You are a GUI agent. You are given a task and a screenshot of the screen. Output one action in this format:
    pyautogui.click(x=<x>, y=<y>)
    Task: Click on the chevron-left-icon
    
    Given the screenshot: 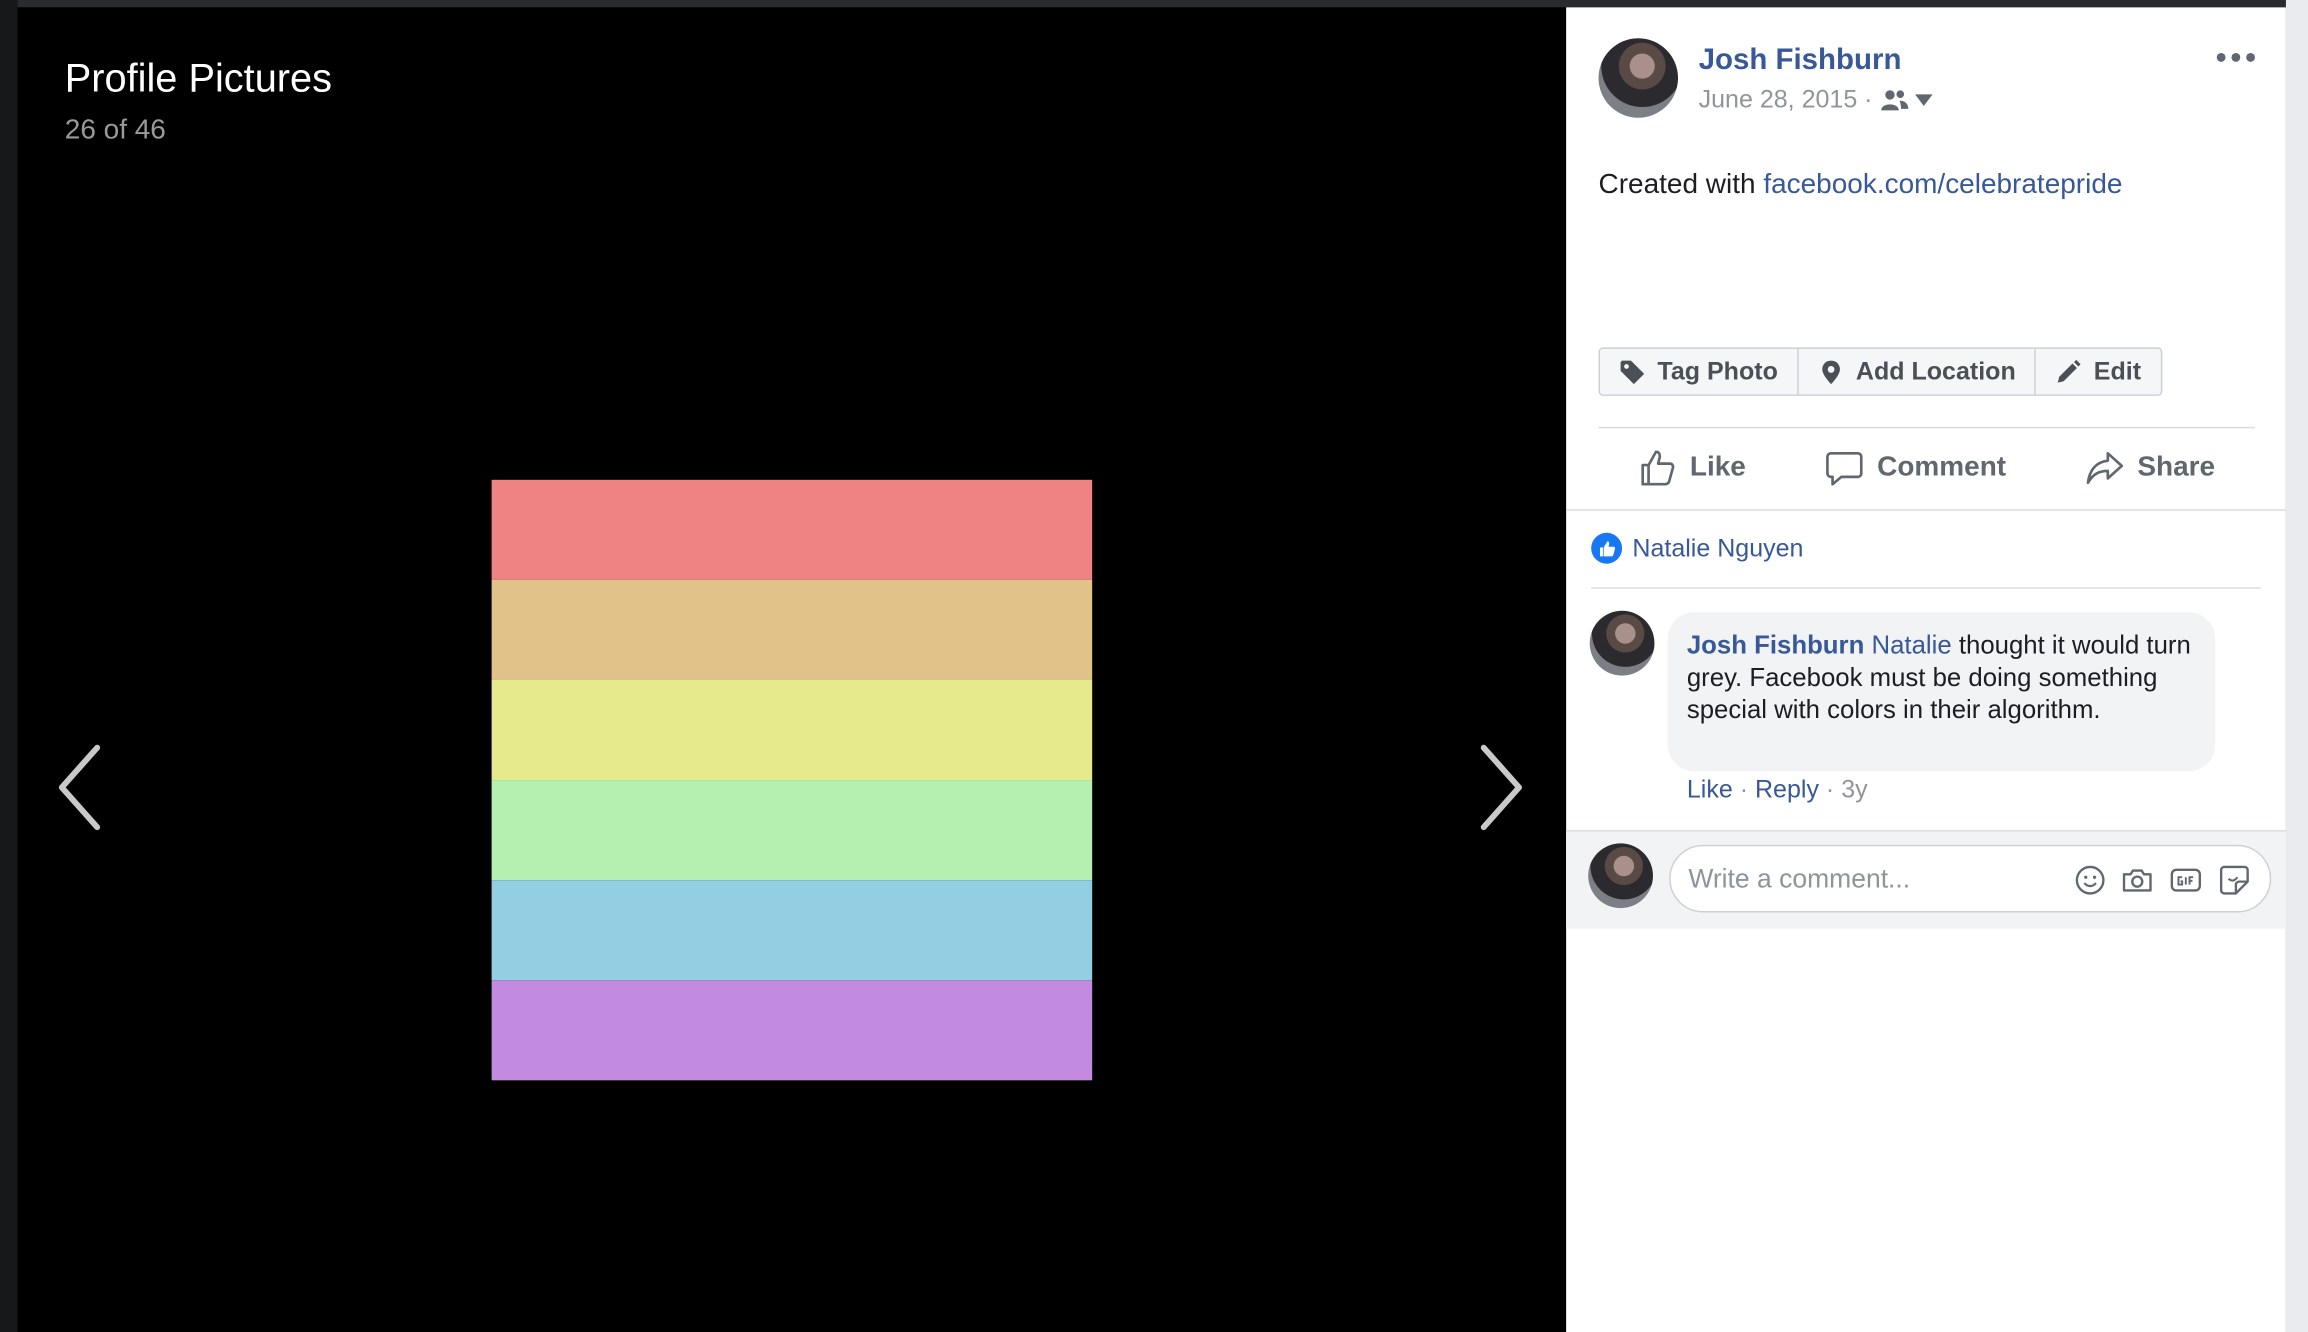 What is the action you would take?
    pyautogui.click(x=79, y=787)
    